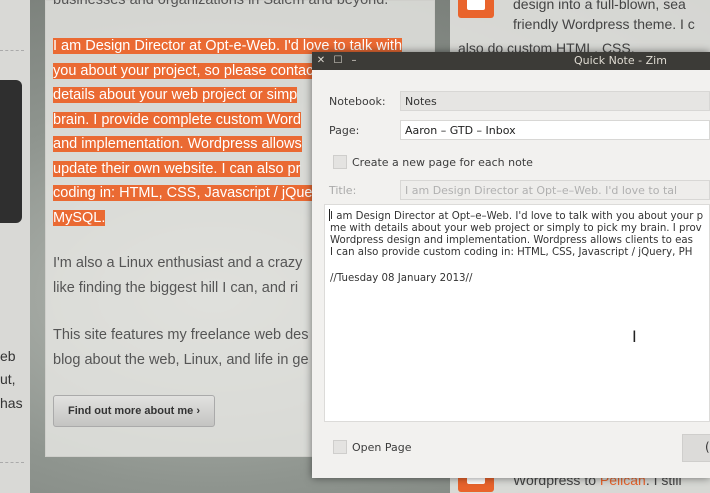 This screenshot has height=493, width=710. Describe the element at coordinates (321, 61) in the screenshot. I see `close-icon: ✕` at that location.